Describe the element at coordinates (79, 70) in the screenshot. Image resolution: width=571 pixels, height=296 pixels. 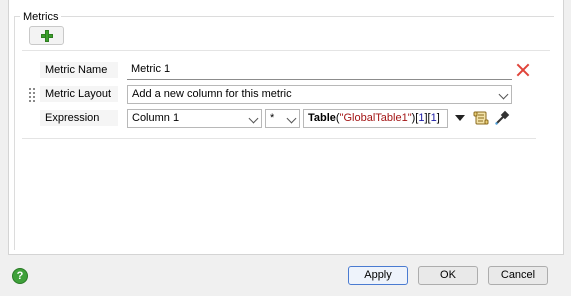
I see `metric-name-label: Metric Name` at that location.